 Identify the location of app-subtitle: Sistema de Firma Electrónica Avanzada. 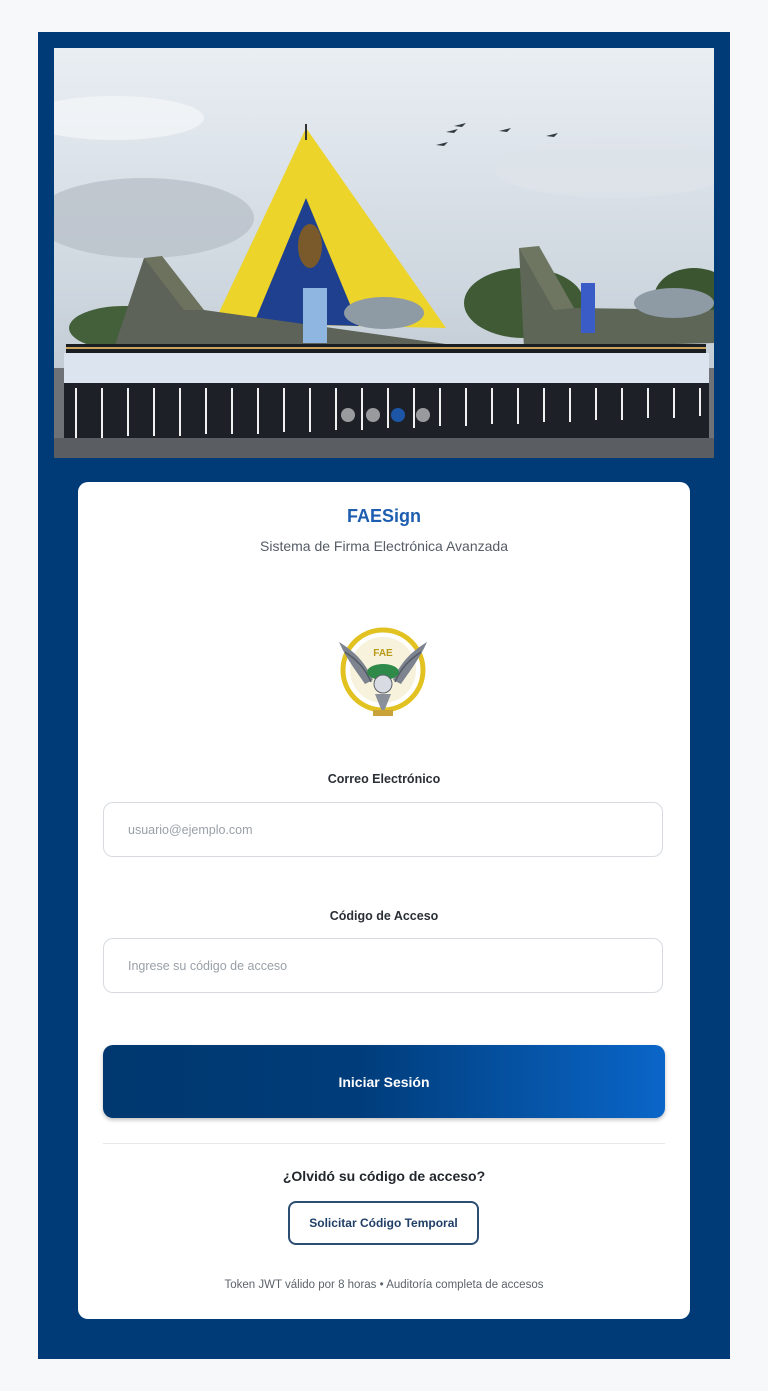
(384, 546).